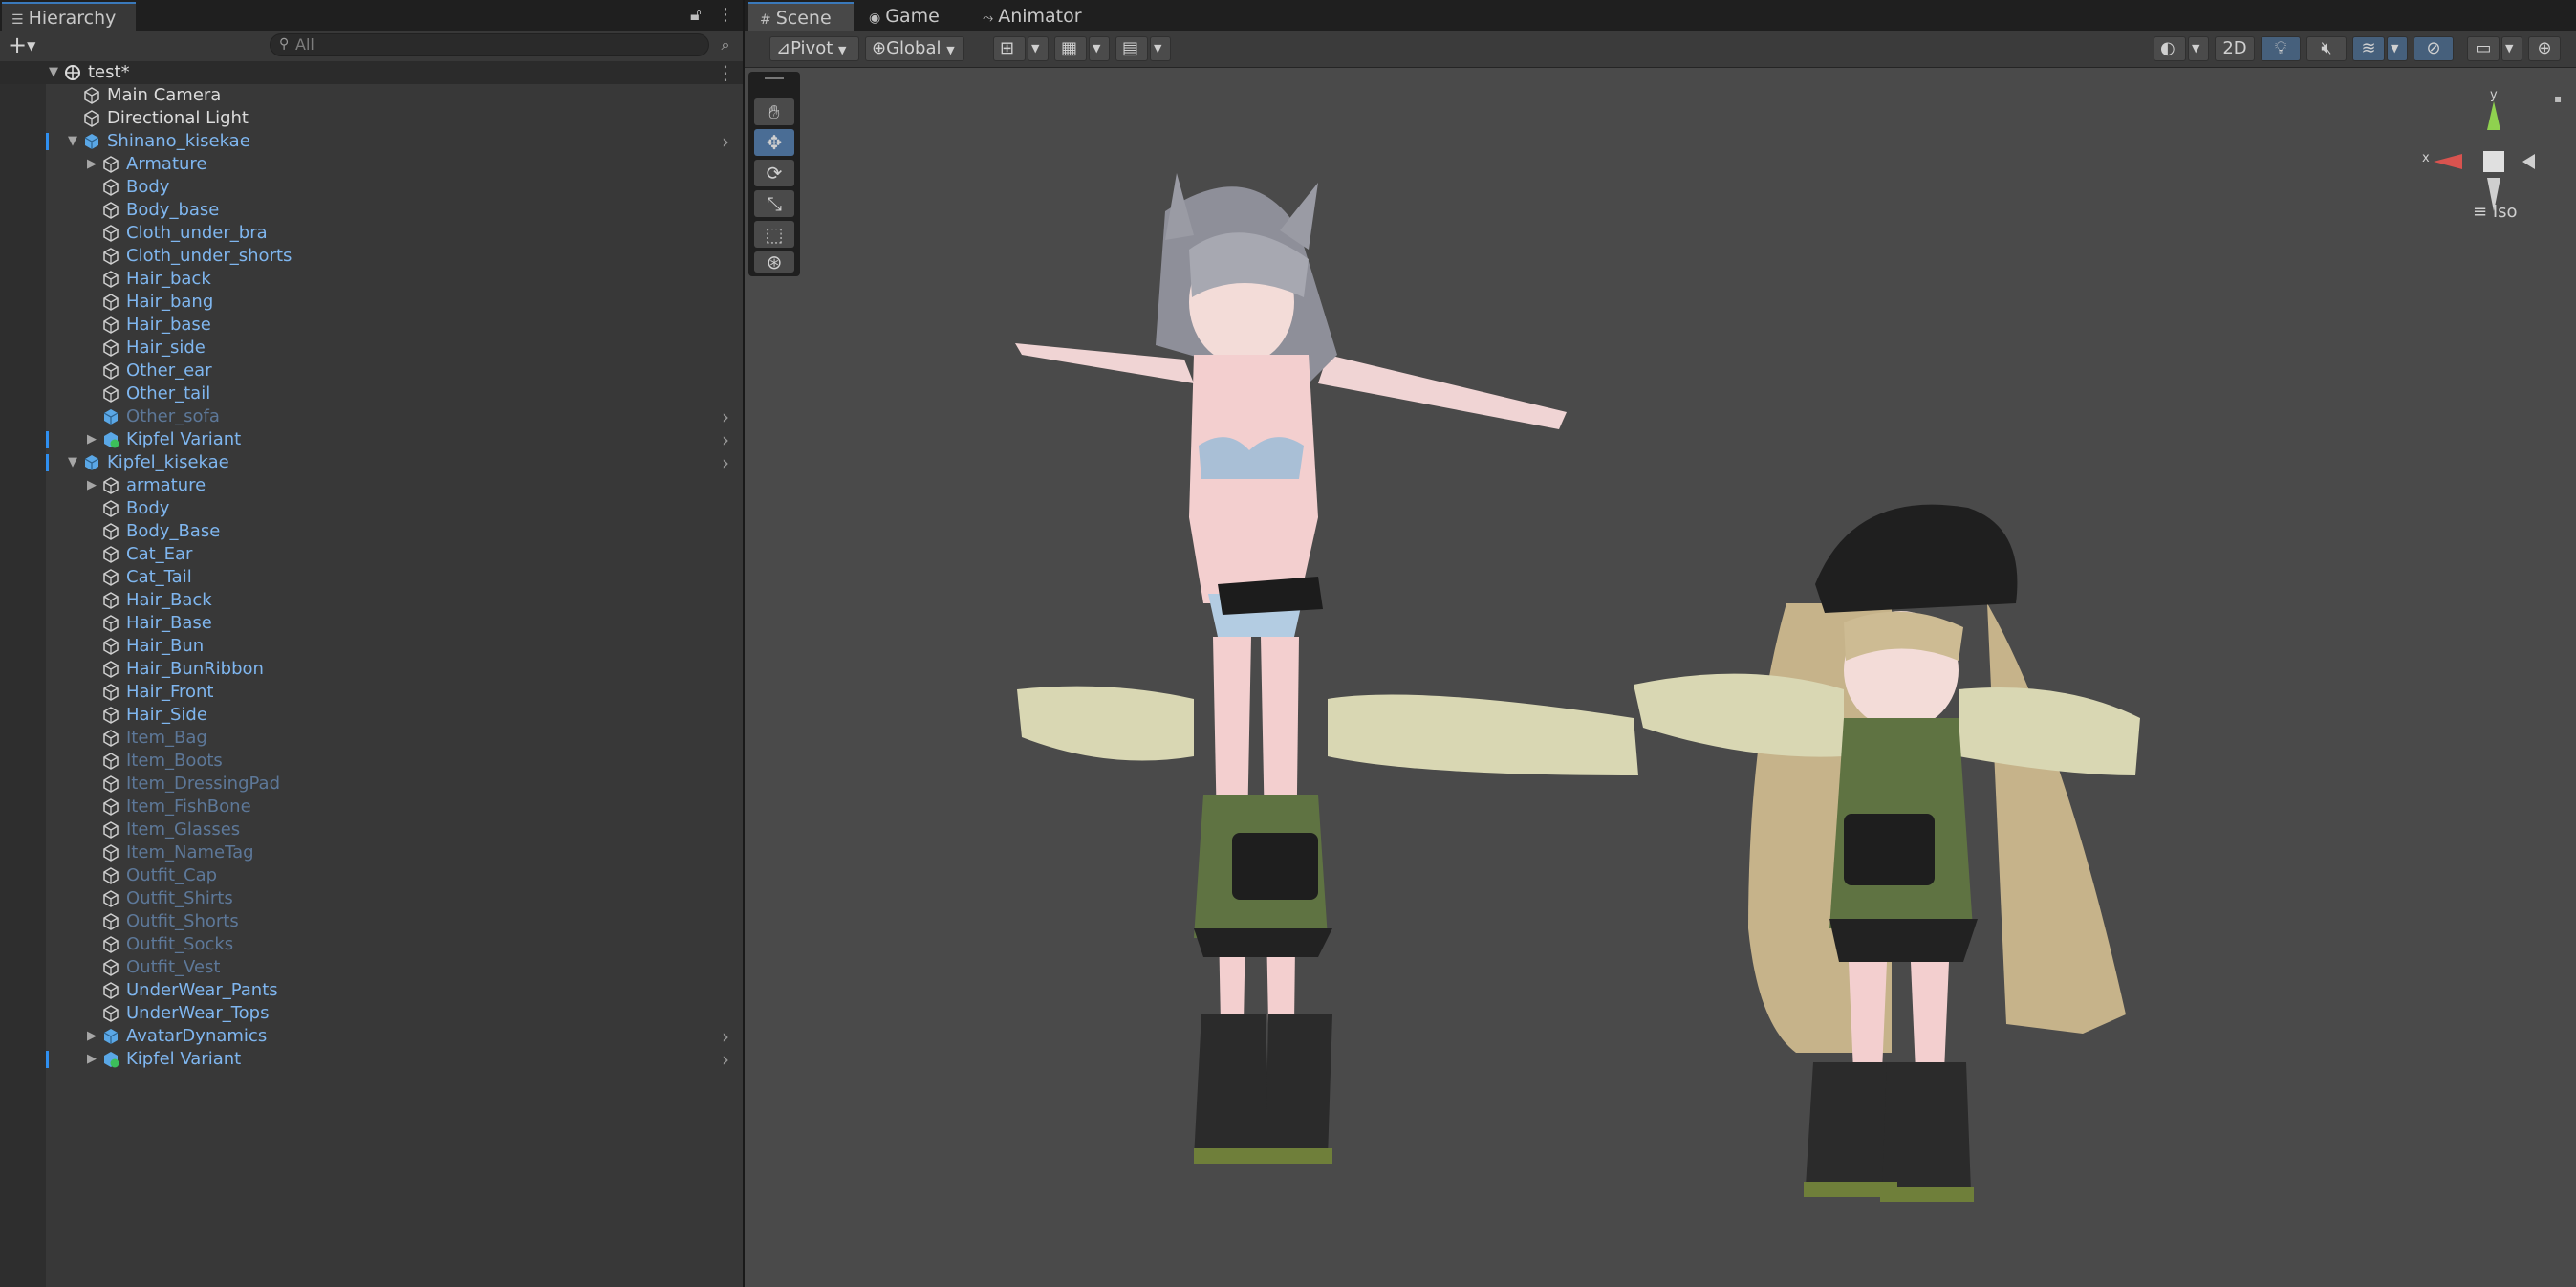 This screenshot has width=2576, height=1287. I want to click on hierarchy-row: Outfit_Socks, so click(371, 945).